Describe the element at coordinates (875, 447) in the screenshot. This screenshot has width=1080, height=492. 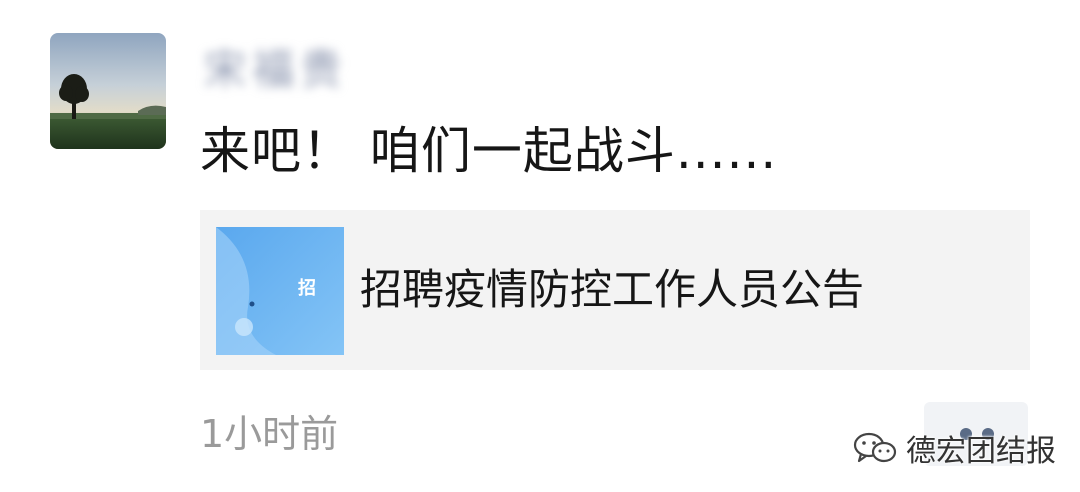
I see `wechat-logo-icon` at that location.